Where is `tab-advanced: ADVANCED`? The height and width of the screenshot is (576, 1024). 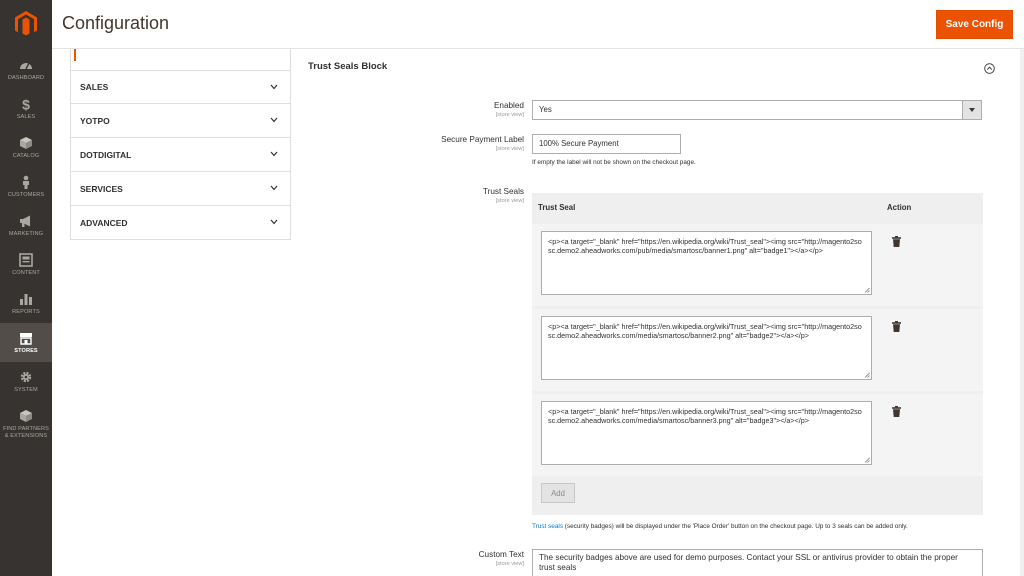
tab-advanced: ADVANCED is located at coordinates (180, 223).